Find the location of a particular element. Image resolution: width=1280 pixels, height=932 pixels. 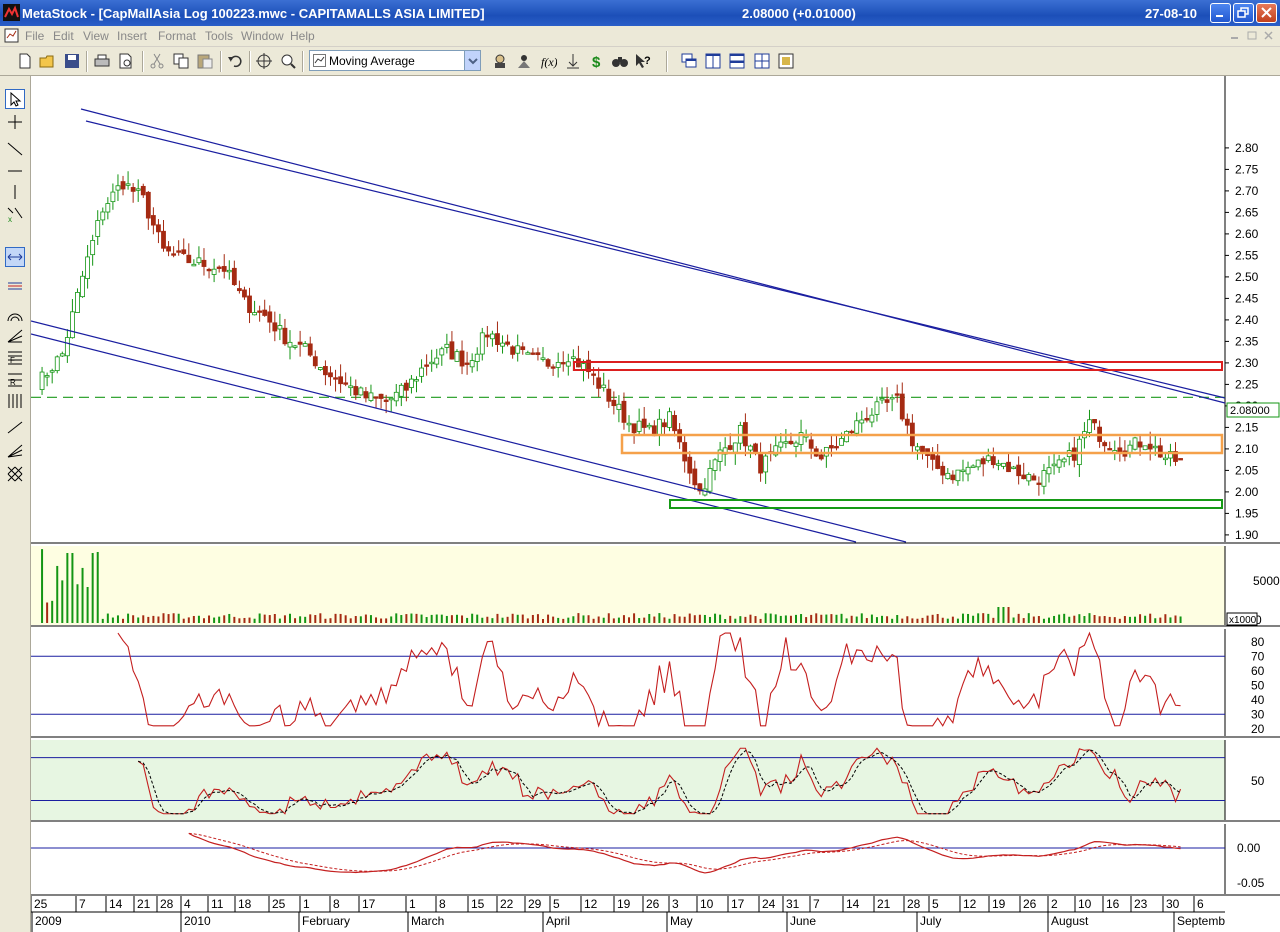

cascade-windows-icon is located at coordinates (689, 61).